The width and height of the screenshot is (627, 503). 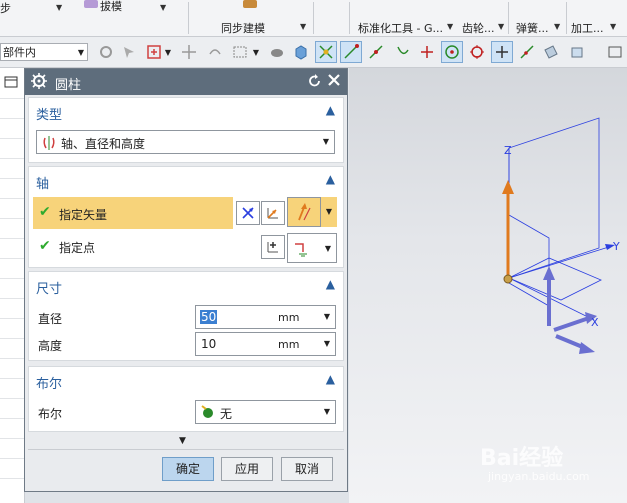 What do you see at coordinates (226, 414) in the screenshot?
I see `boolean-value: 无` at bounding box center [226, 414].